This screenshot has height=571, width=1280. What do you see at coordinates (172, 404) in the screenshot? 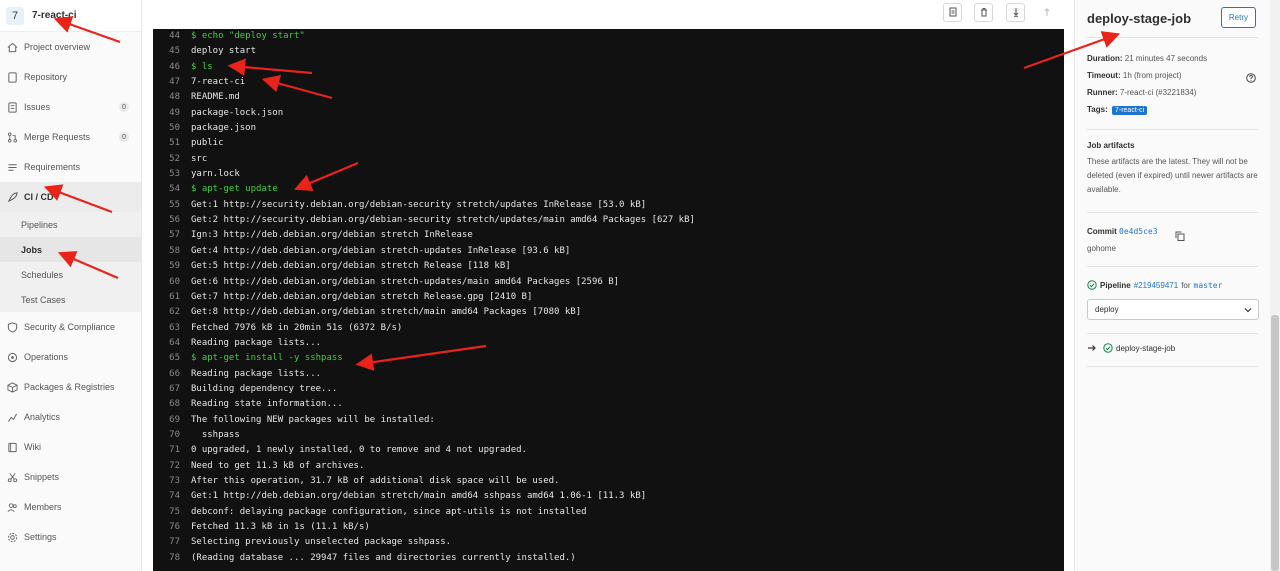
I see `log-line-number: 68` at bounding box center [172, 404].